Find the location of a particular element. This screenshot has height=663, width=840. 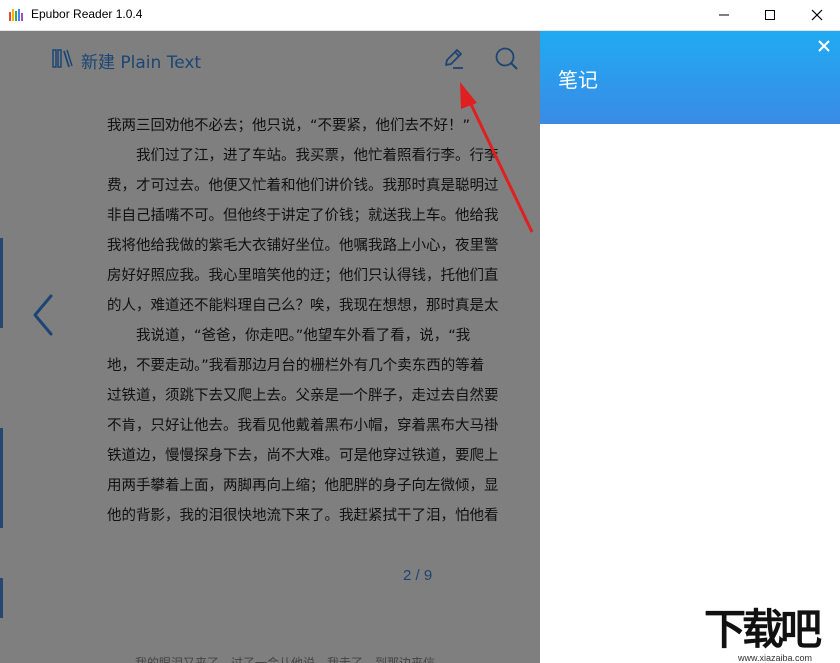

text-line: 铁道边，慢慢探身下去，尚不大难。可是他穿过铁道，要爬上 is located at coordinates (303, 456).